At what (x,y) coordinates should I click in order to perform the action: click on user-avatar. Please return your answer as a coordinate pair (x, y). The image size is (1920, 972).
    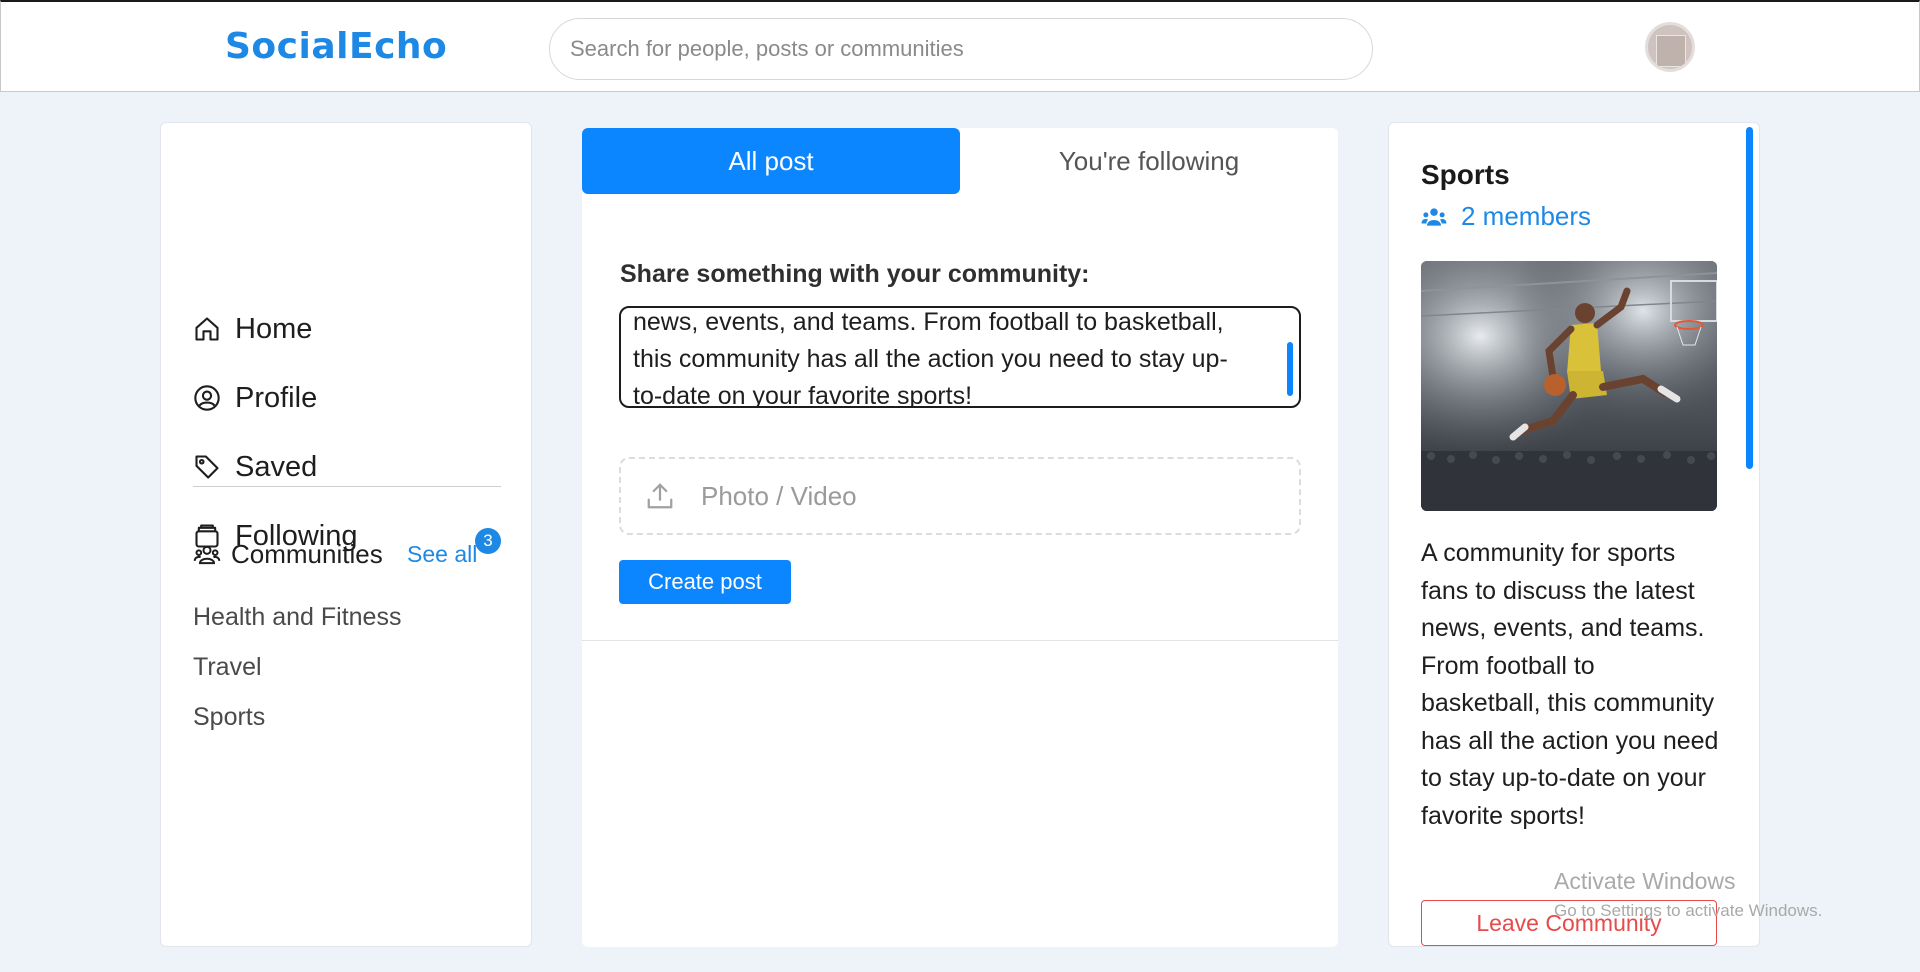
    Looking at the image, I should click on (1670, 47).